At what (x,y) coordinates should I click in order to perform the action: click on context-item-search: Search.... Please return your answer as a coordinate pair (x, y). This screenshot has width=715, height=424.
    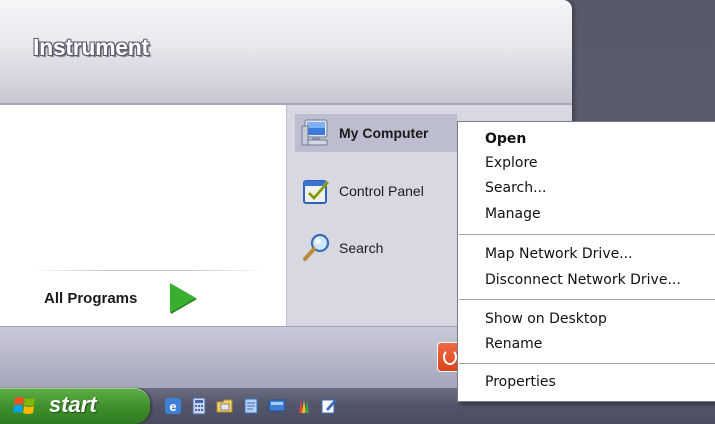
    Looking at the image, I should click on (515, 188).